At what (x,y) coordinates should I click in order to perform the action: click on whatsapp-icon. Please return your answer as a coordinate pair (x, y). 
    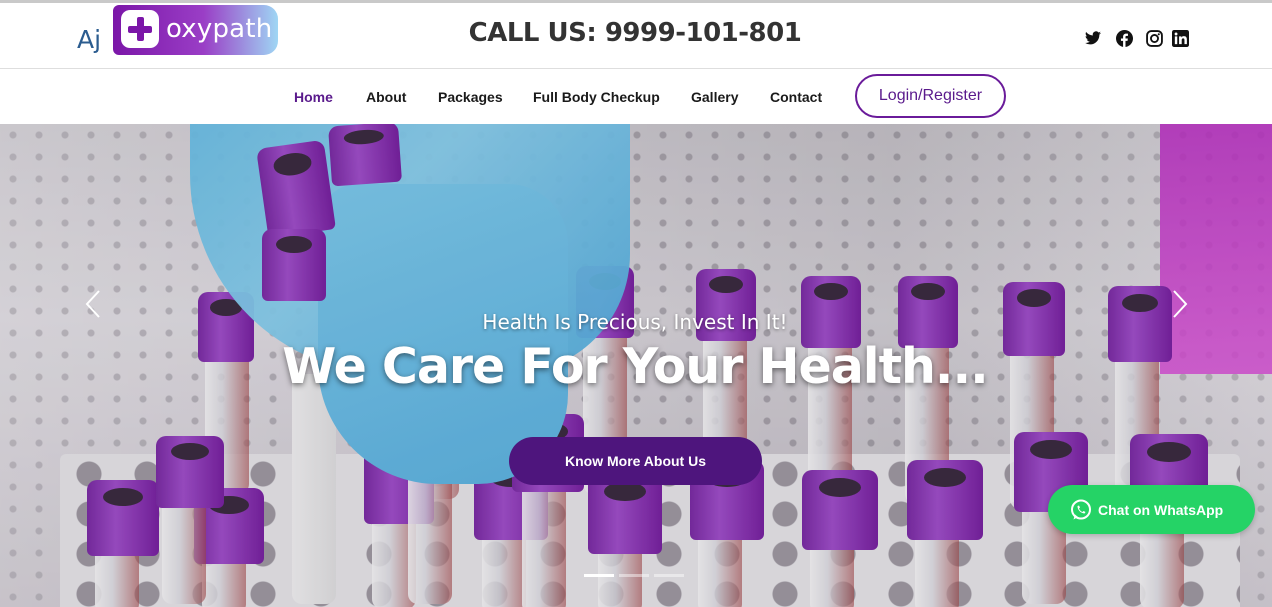
    Looking at the image, I should click on (1081, 510).